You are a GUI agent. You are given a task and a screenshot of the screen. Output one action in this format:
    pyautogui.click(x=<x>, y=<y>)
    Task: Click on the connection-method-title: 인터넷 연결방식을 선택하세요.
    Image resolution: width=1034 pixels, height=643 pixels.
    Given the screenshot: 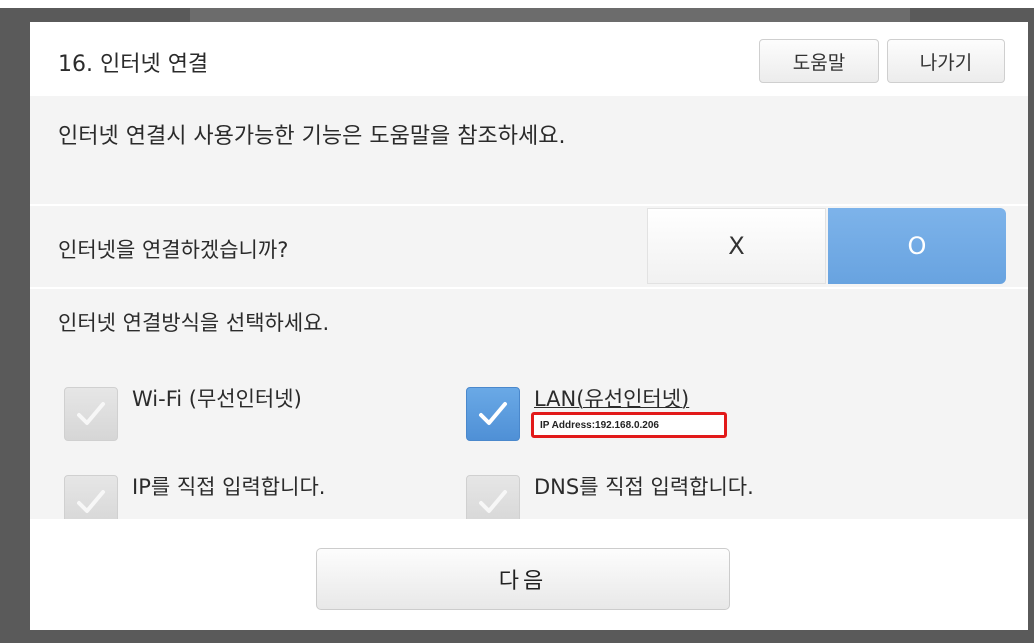 What is the action you would take?
    pyautogui.click(x=194, y=323)
    